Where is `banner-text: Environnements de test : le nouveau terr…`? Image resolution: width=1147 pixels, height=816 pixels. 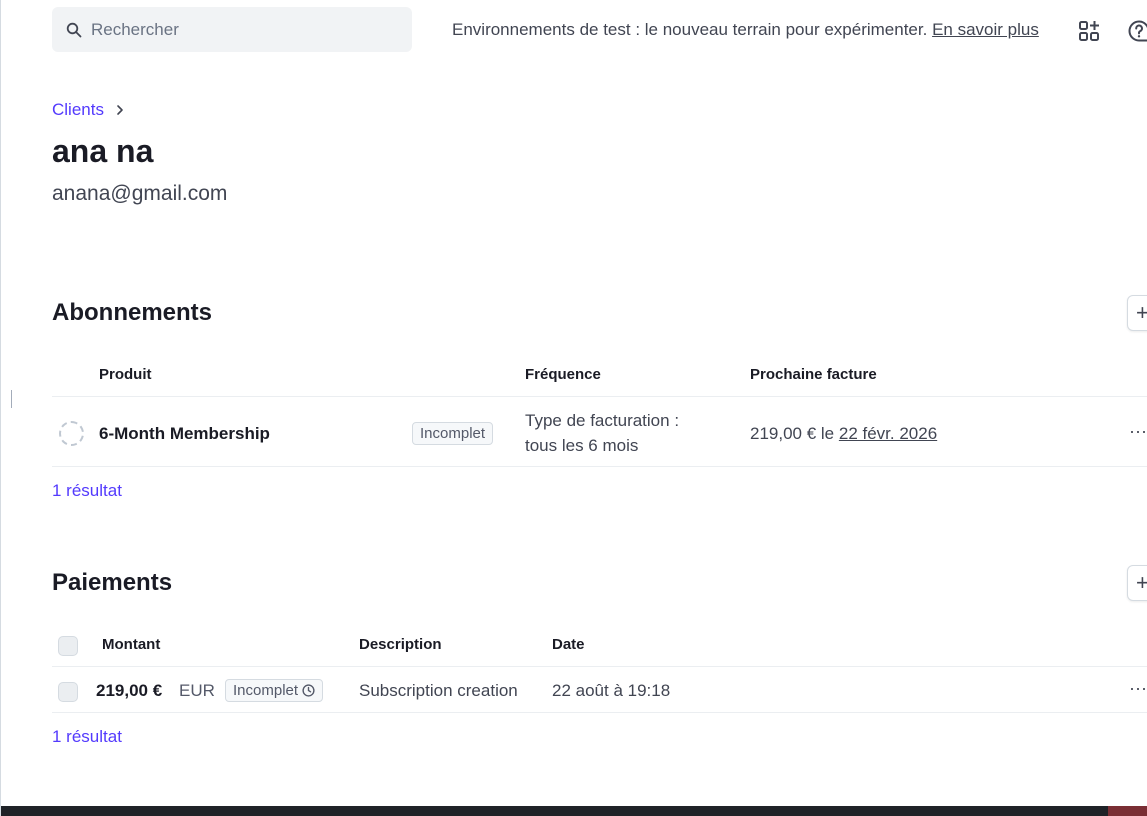 banner-text: Environnements de test : le nouveau terr… is located at coordinates (690, 29).